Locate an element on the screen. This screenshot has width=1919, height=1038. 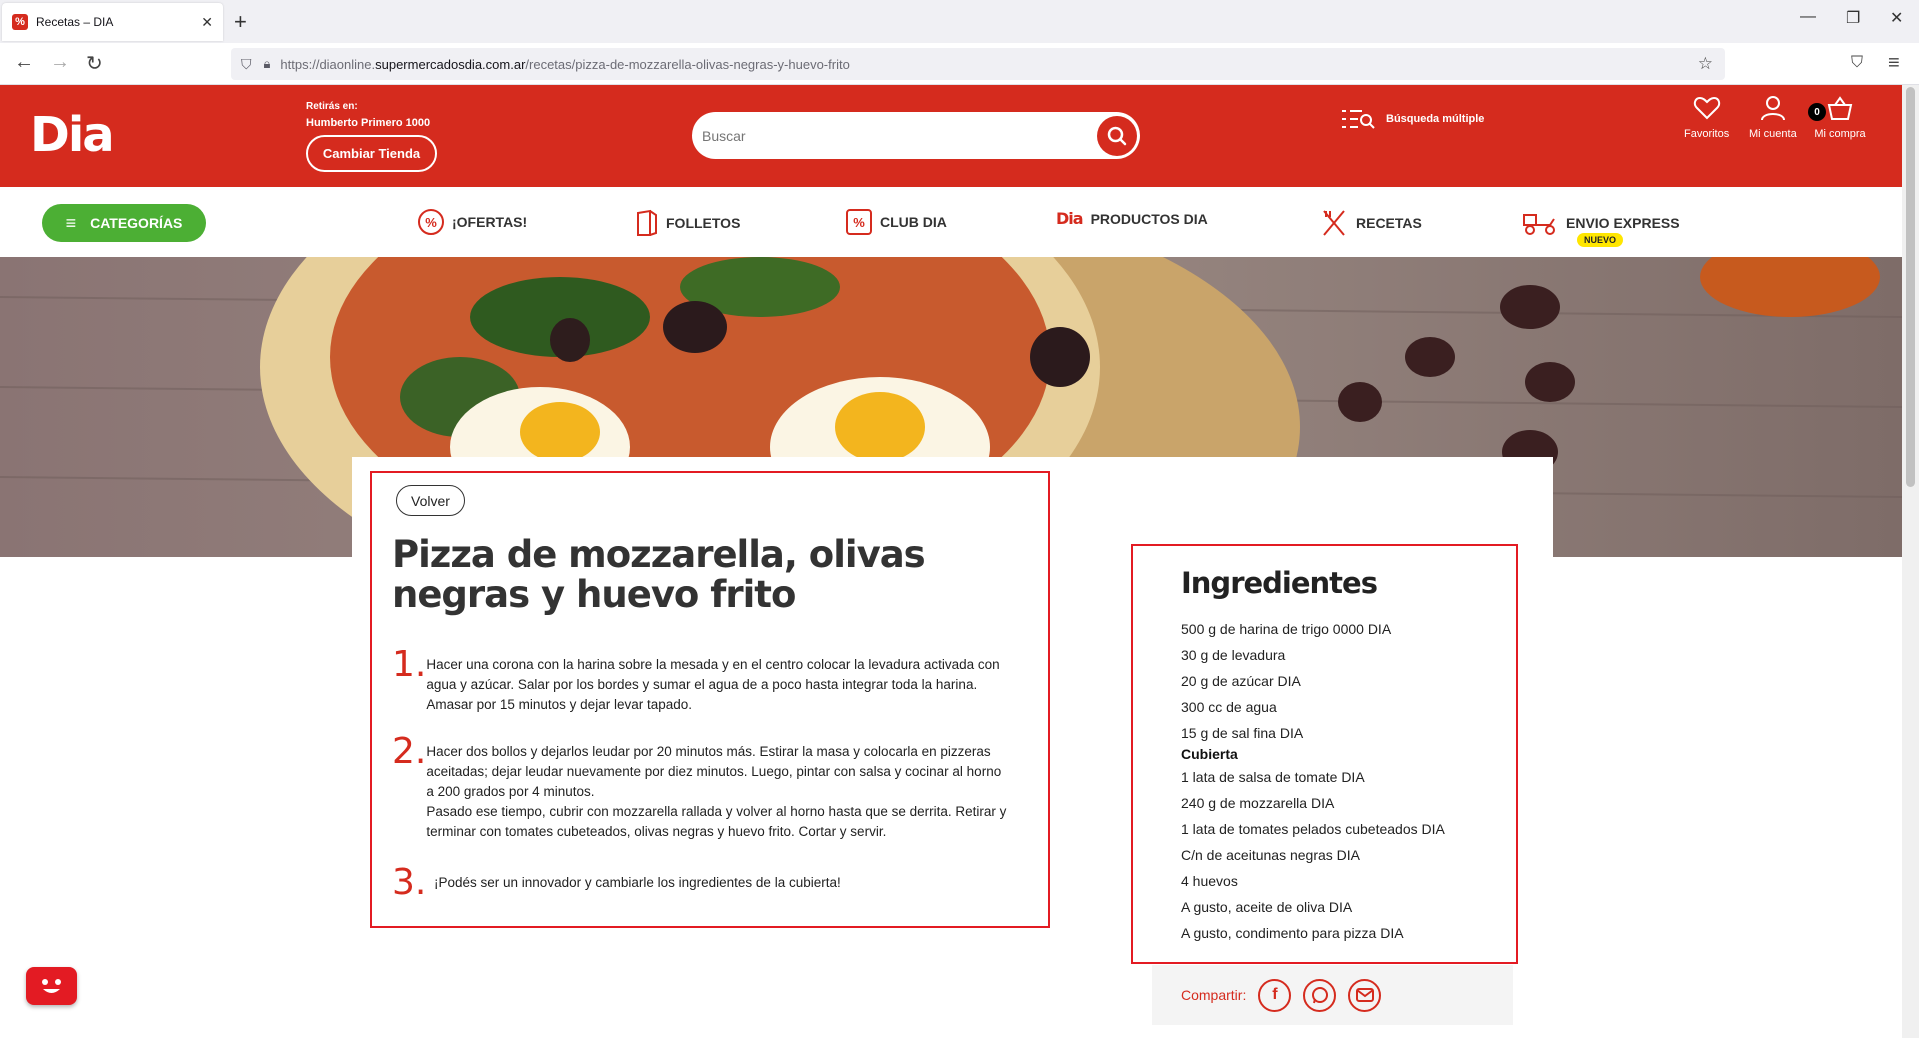
nav-offers: % ¡OFERTAS! is located at coordinates (472, 222).